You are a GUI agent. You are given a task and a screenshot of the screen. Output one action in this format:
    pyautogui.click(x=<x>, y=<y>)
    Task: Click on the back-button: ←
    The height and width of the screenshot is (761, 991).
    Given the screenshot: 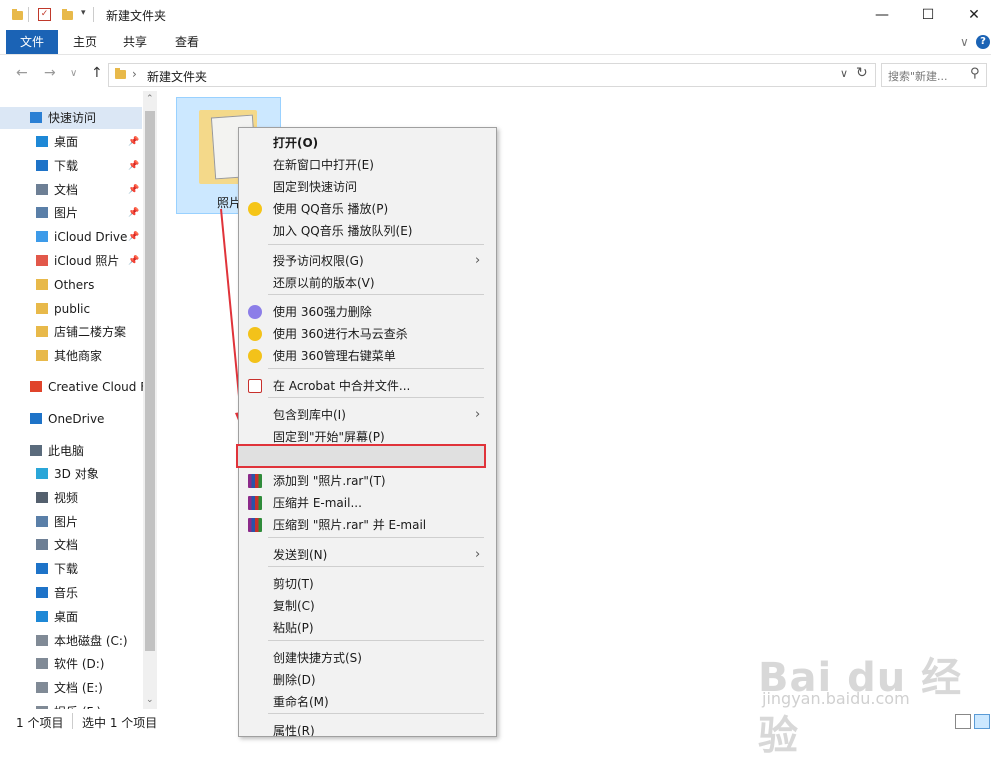 What is the action you would take?
    pyautogui.click(x=22, y=73)
    